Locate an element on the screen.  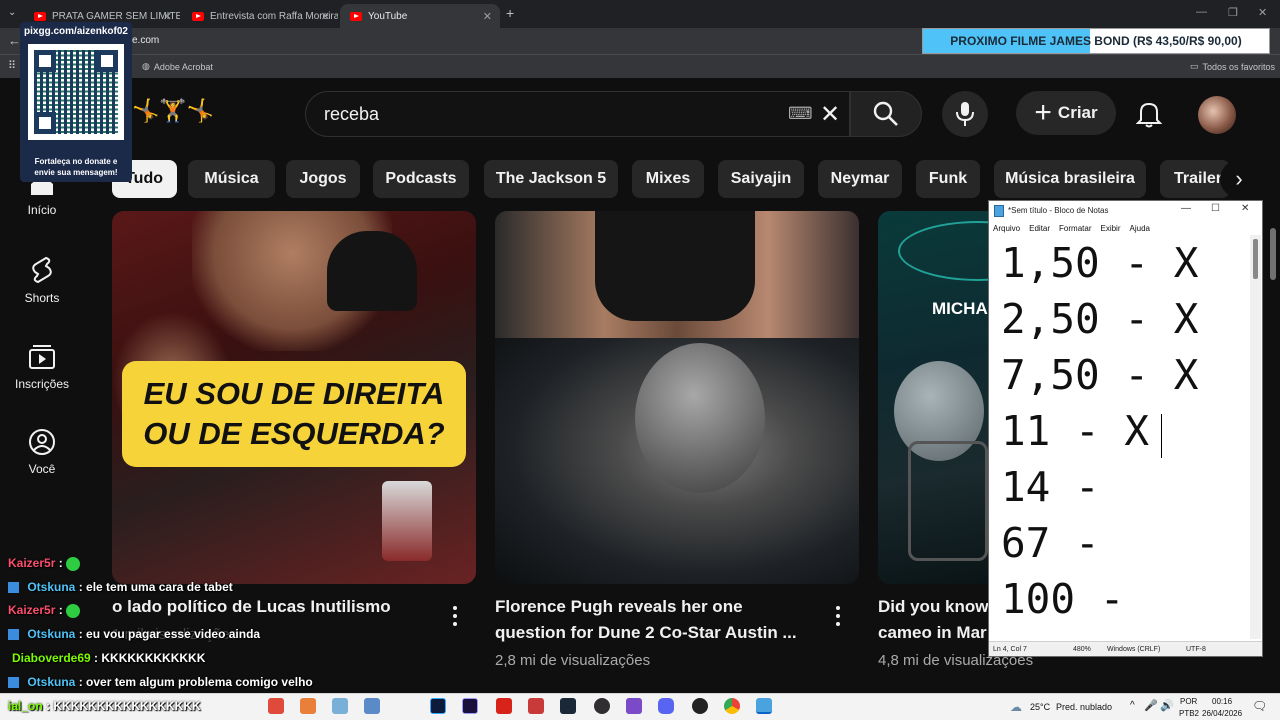
voice-search-button is located at coordinates (965, 114).